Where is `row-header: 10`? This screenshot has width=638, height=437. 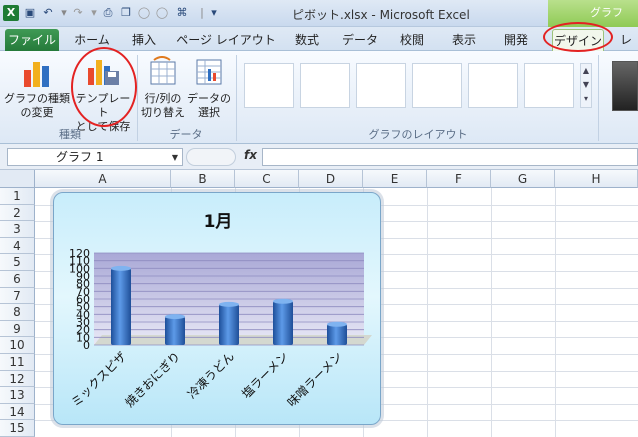
row-header: 10 is located at coordinates (17, 345).